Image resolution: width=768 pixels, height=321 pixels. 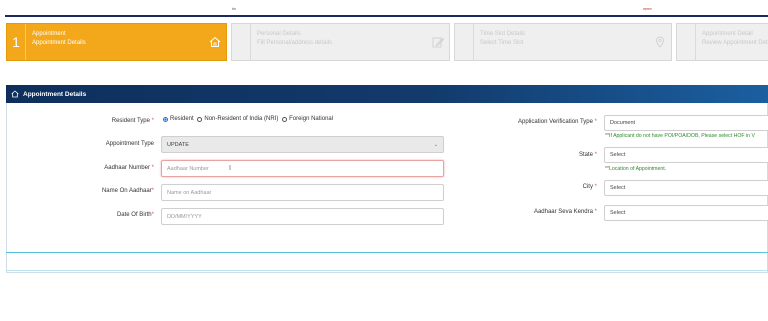 What do you see at coordinates (727, 34) in the screenshot?
I see `step-title: Appointment Detail` at bounding box center [727, 34].